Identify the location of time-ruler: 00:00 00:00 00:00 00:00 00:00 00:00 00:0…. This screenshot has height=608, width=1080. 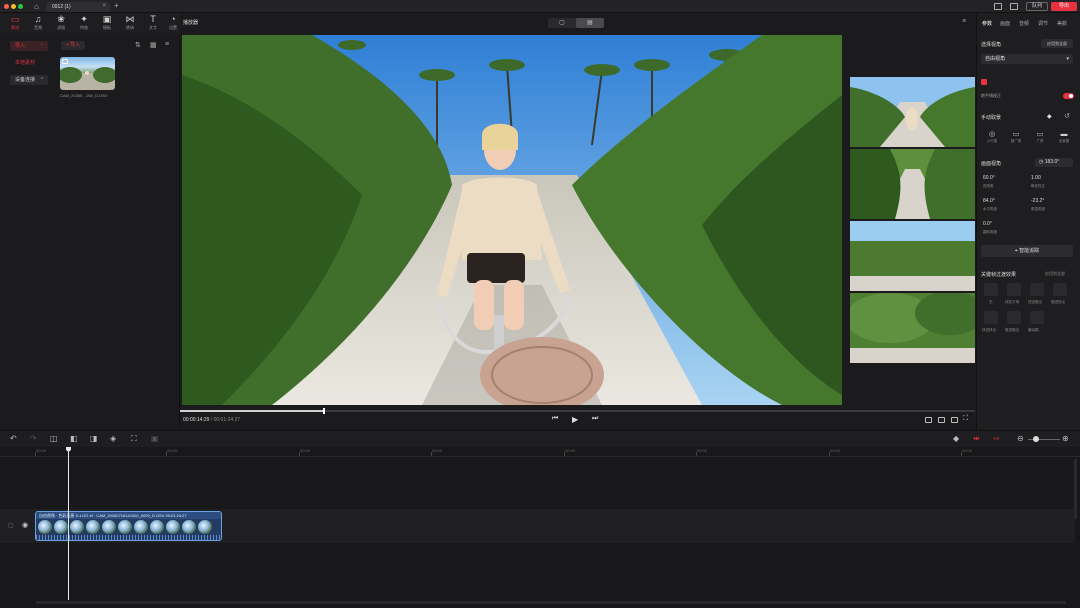
(540, 452).